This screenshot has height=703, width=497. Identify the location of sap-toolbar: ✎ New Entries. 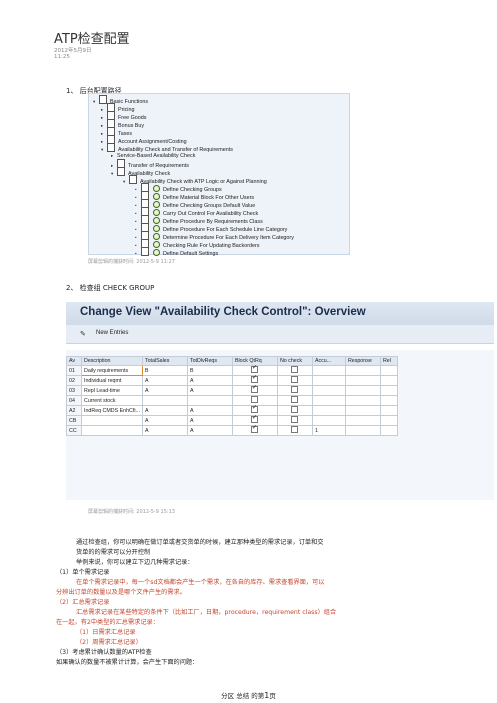
(280, 334).